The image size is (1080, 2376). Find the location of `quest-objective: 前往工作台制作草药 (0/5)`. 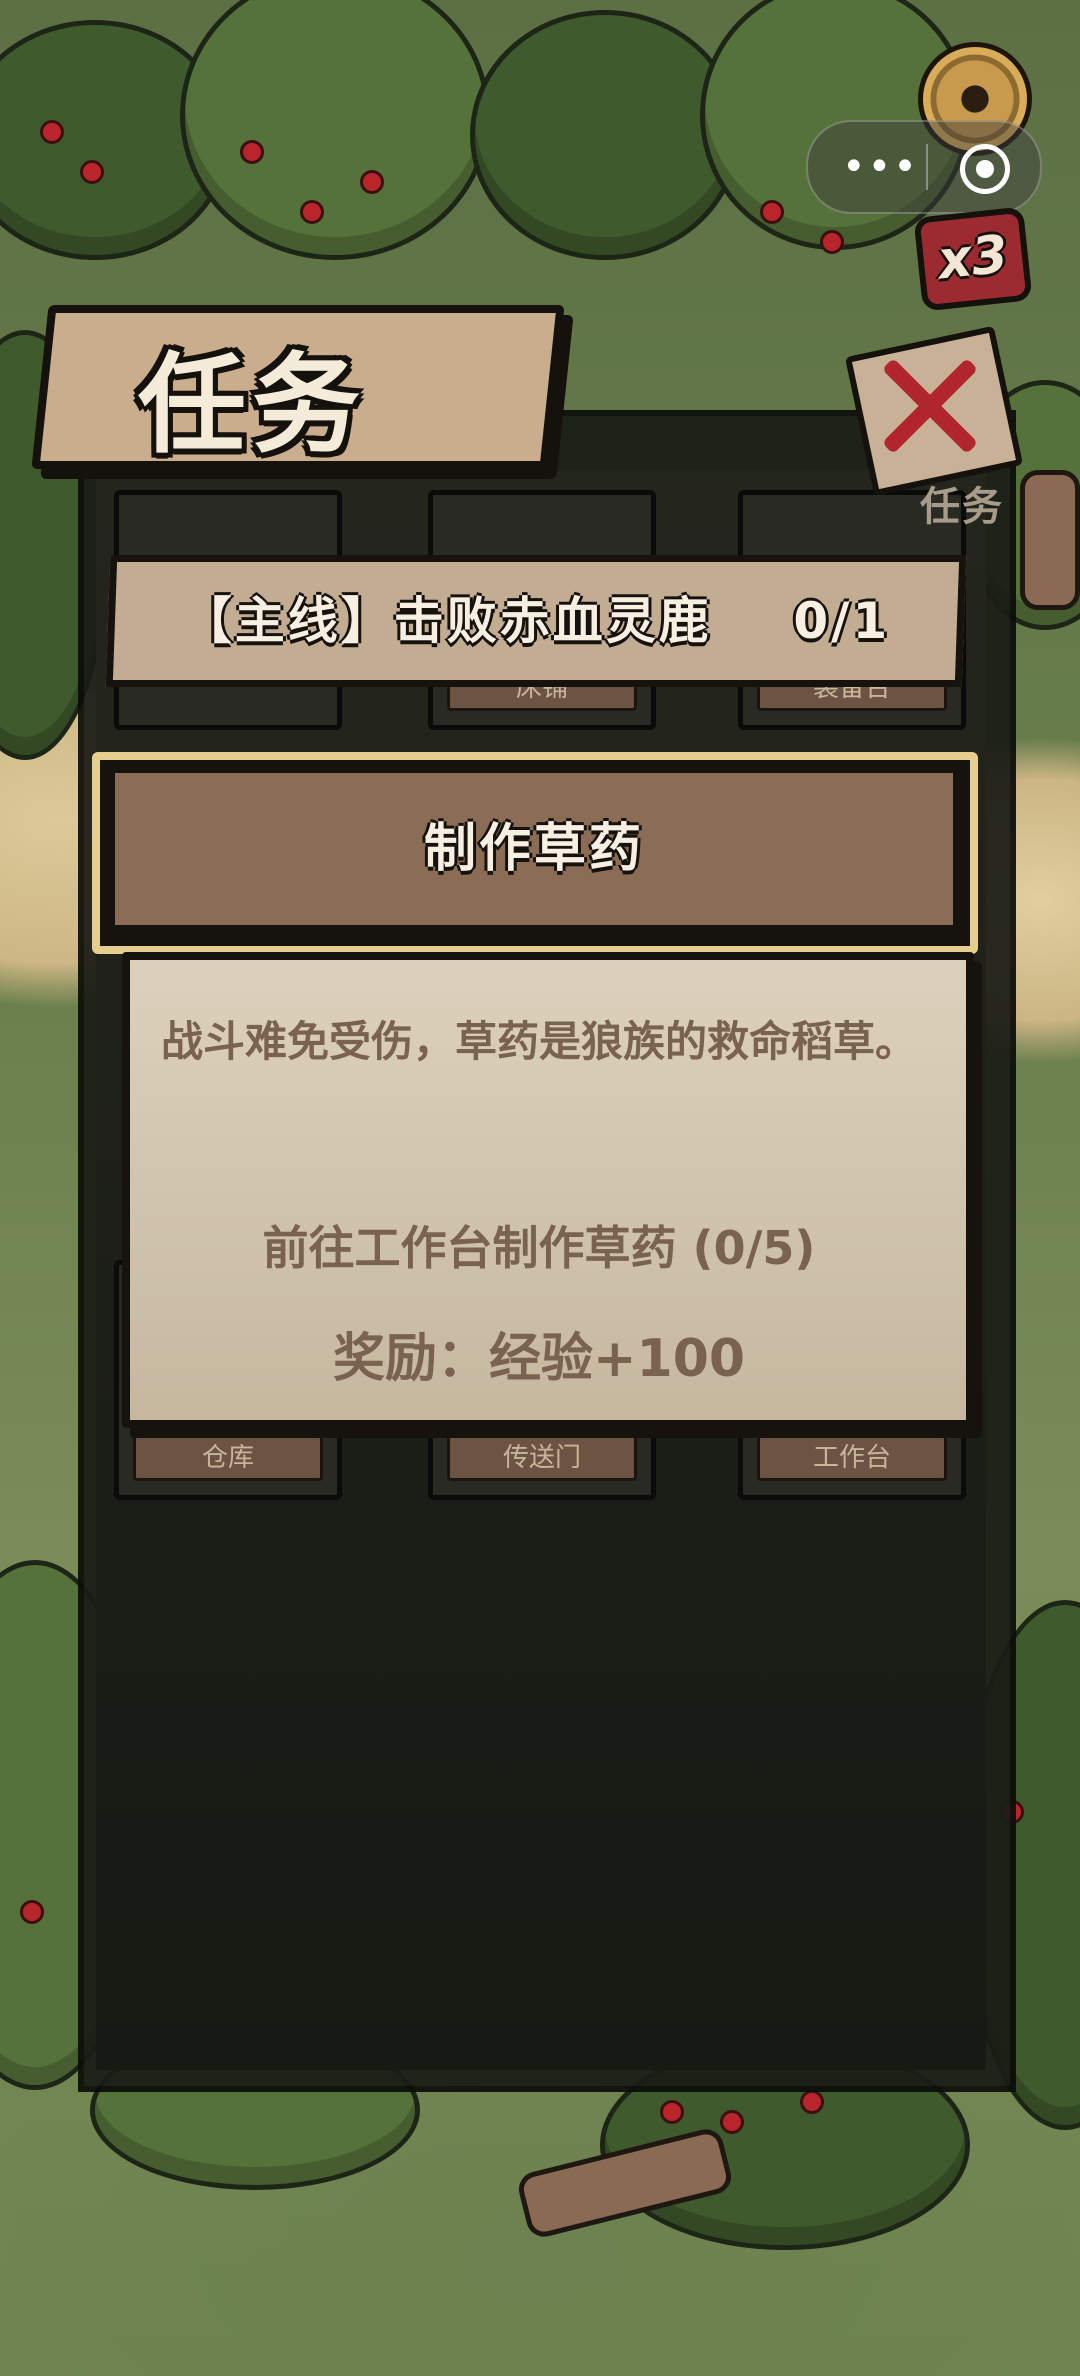

quest-objective: 前往工作台制作草药 (0/5) is located at coordinates (539, 1248).